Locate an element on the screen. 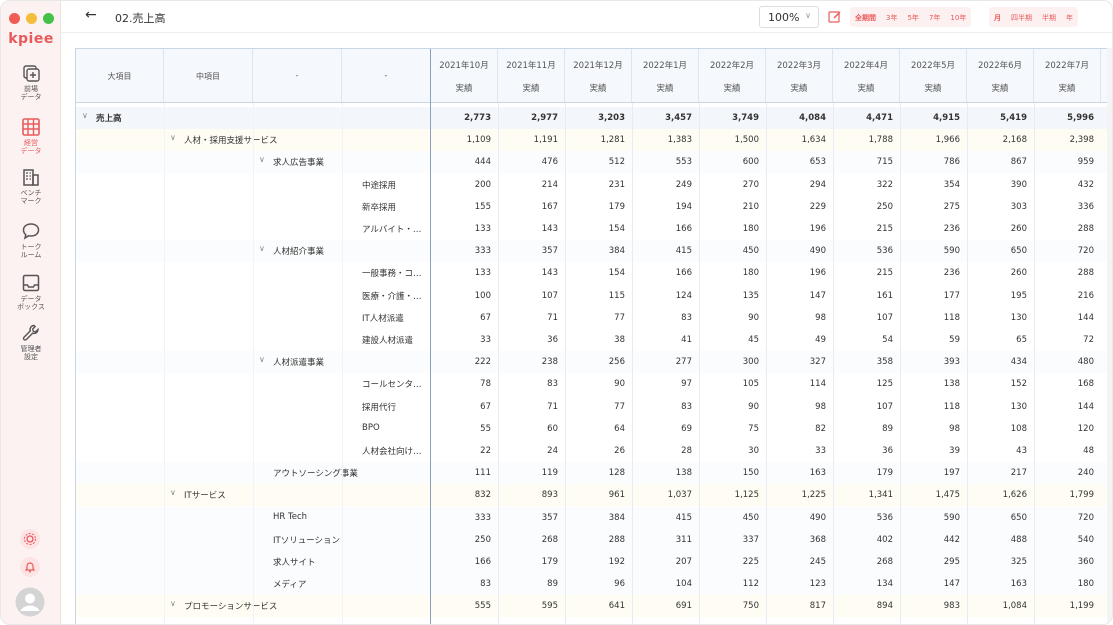 The height and width of the screenshot is (625, 1113). value-cell: 123 is located at coordinates (797, 584).